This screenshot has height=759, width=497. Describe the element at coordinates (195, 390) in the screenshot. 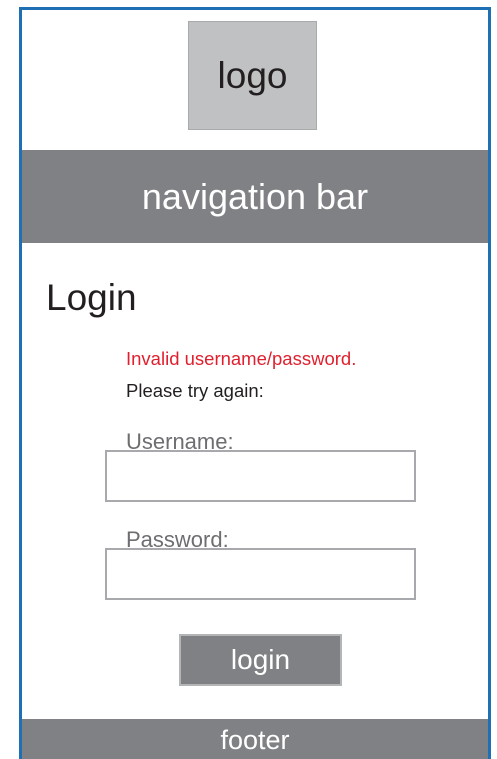

I see `retry-instruction: Please try again:` at that location.